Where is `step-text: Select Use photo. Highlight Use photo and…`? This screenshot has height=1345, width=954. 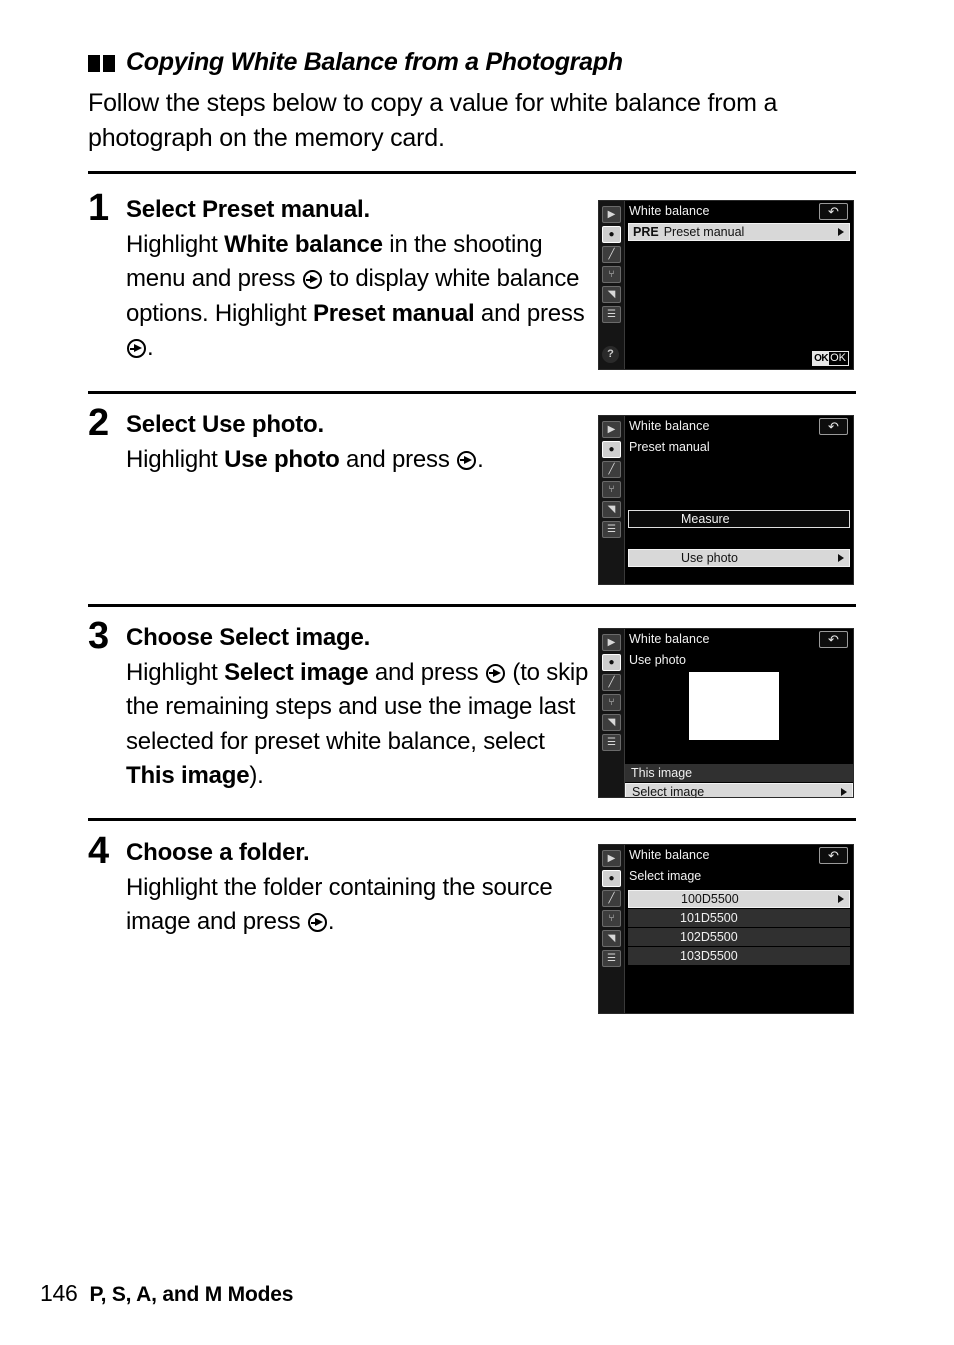
step-text: Select Use photo. Highlight Use photo and… is located at coordinates (361, 442).